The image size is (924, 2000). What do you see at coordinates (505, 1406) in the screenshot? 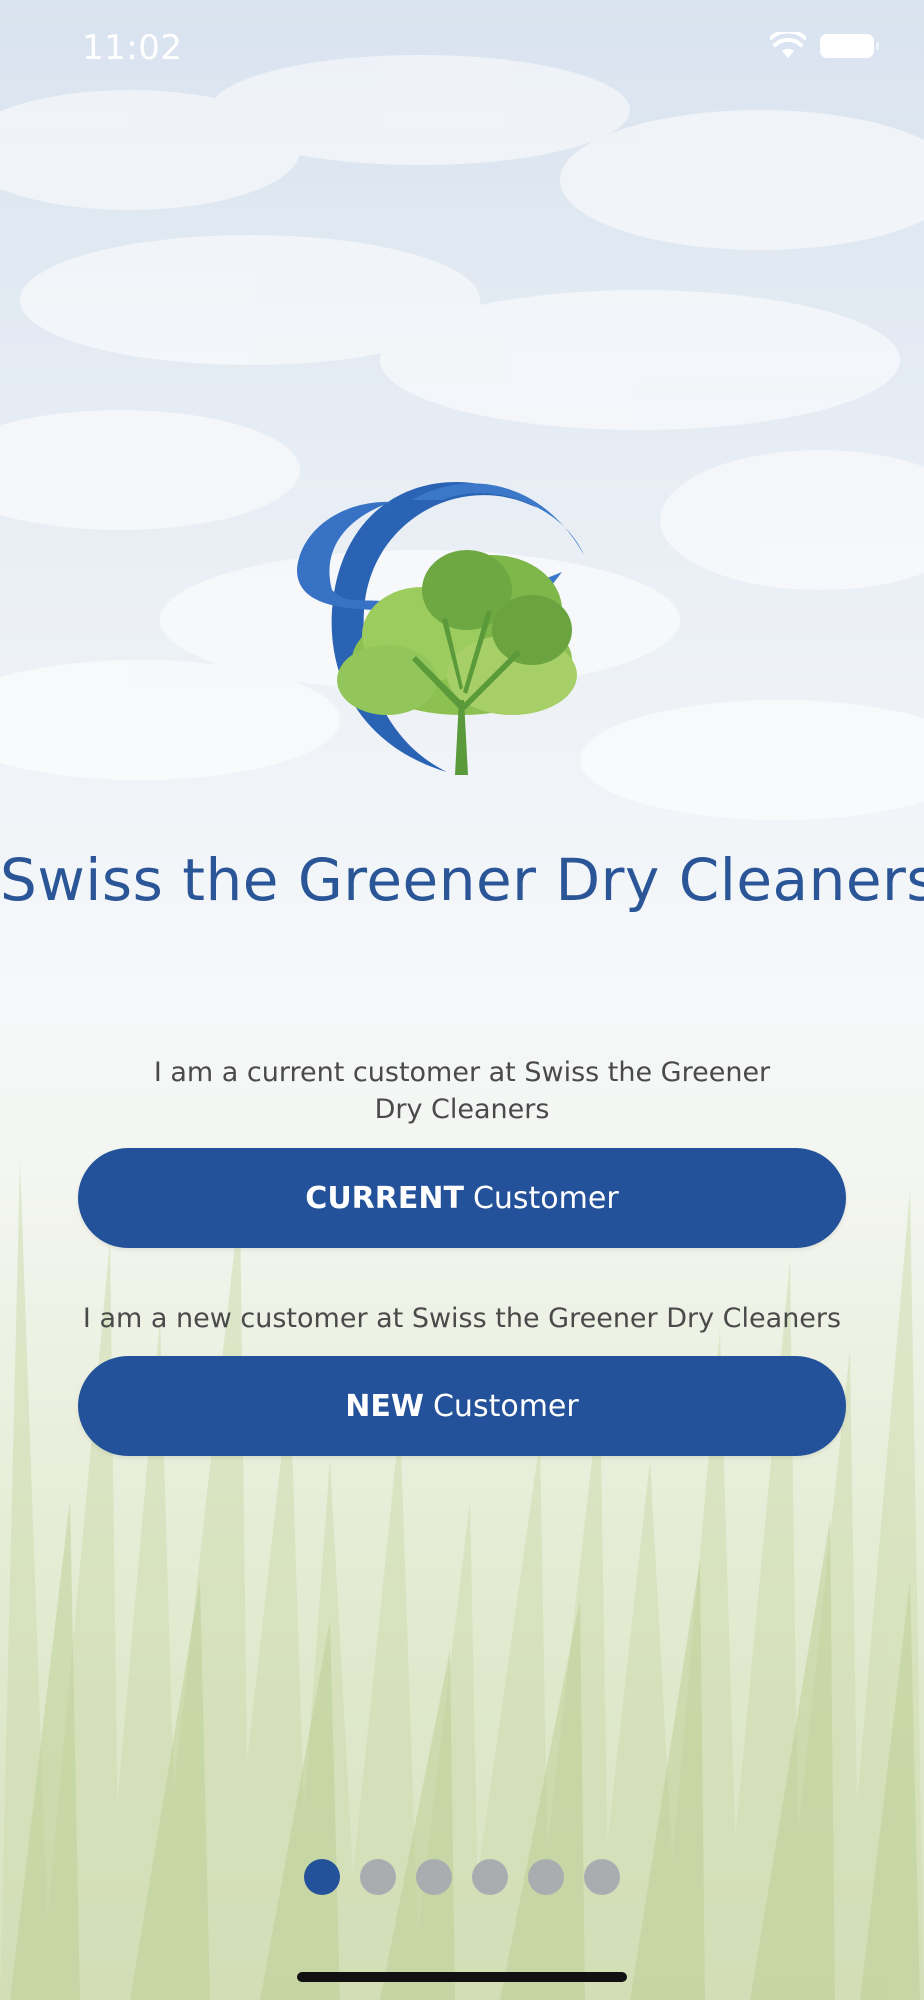
I see `new-customer-button-label: Customer` at bounding box center [505, 1406].